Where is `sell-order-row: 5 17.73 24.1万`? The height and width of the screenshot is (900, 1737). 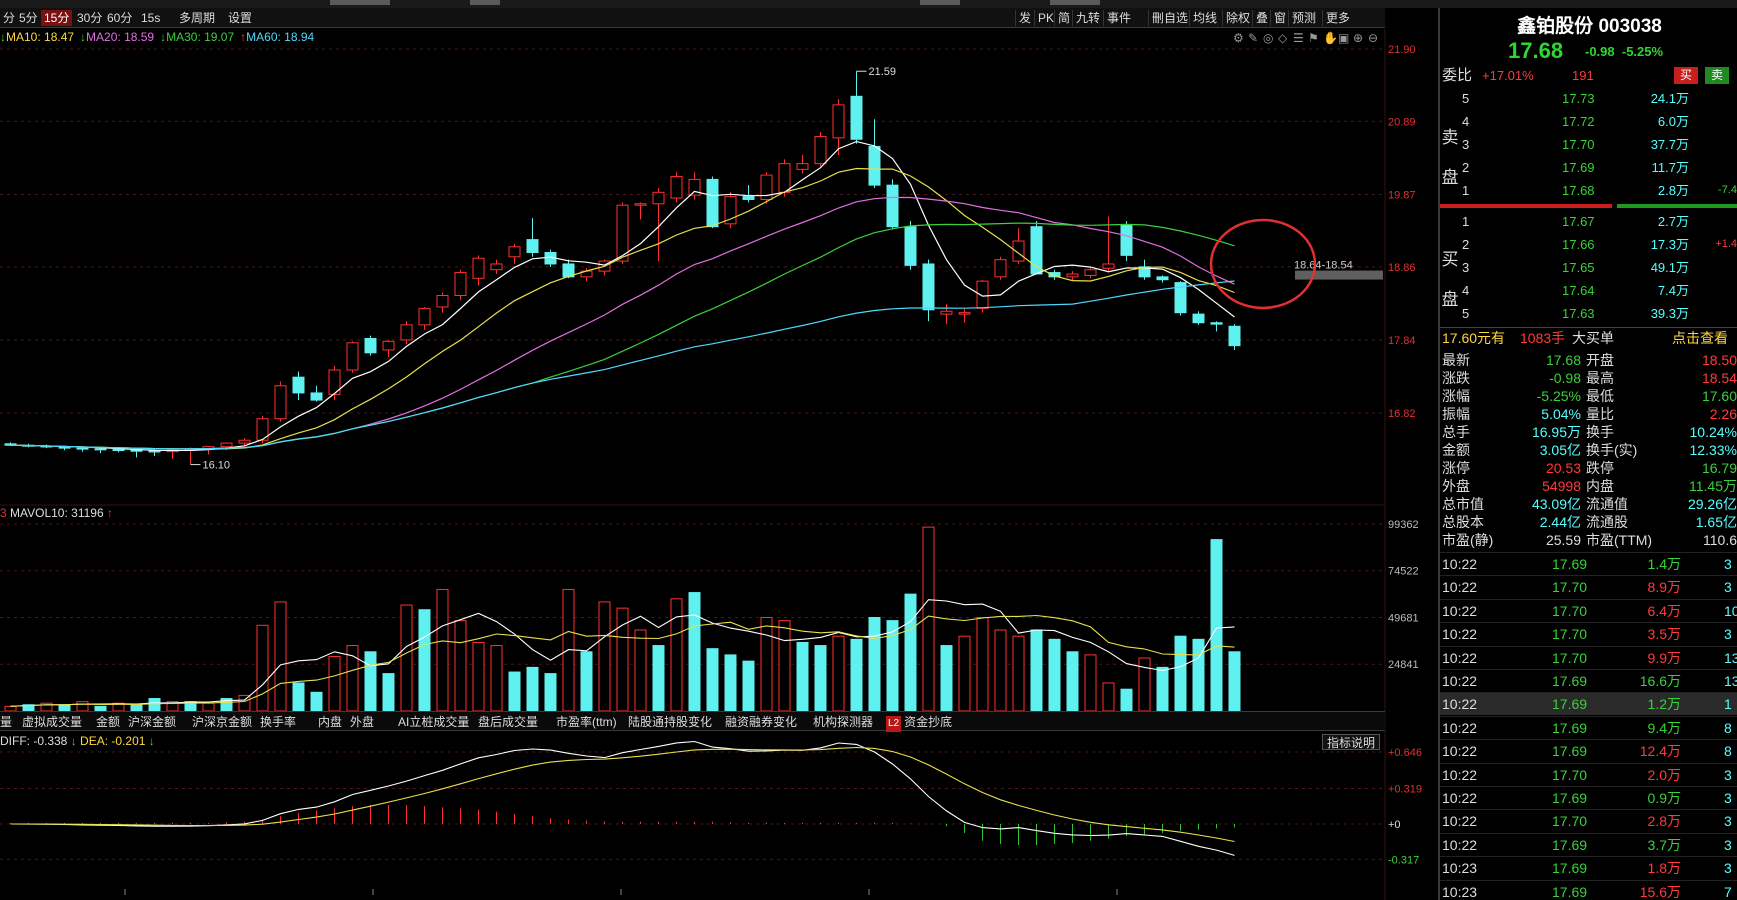
sell-order-row: 5 17.73 24.1万 is located at coordinates (1588, 98).